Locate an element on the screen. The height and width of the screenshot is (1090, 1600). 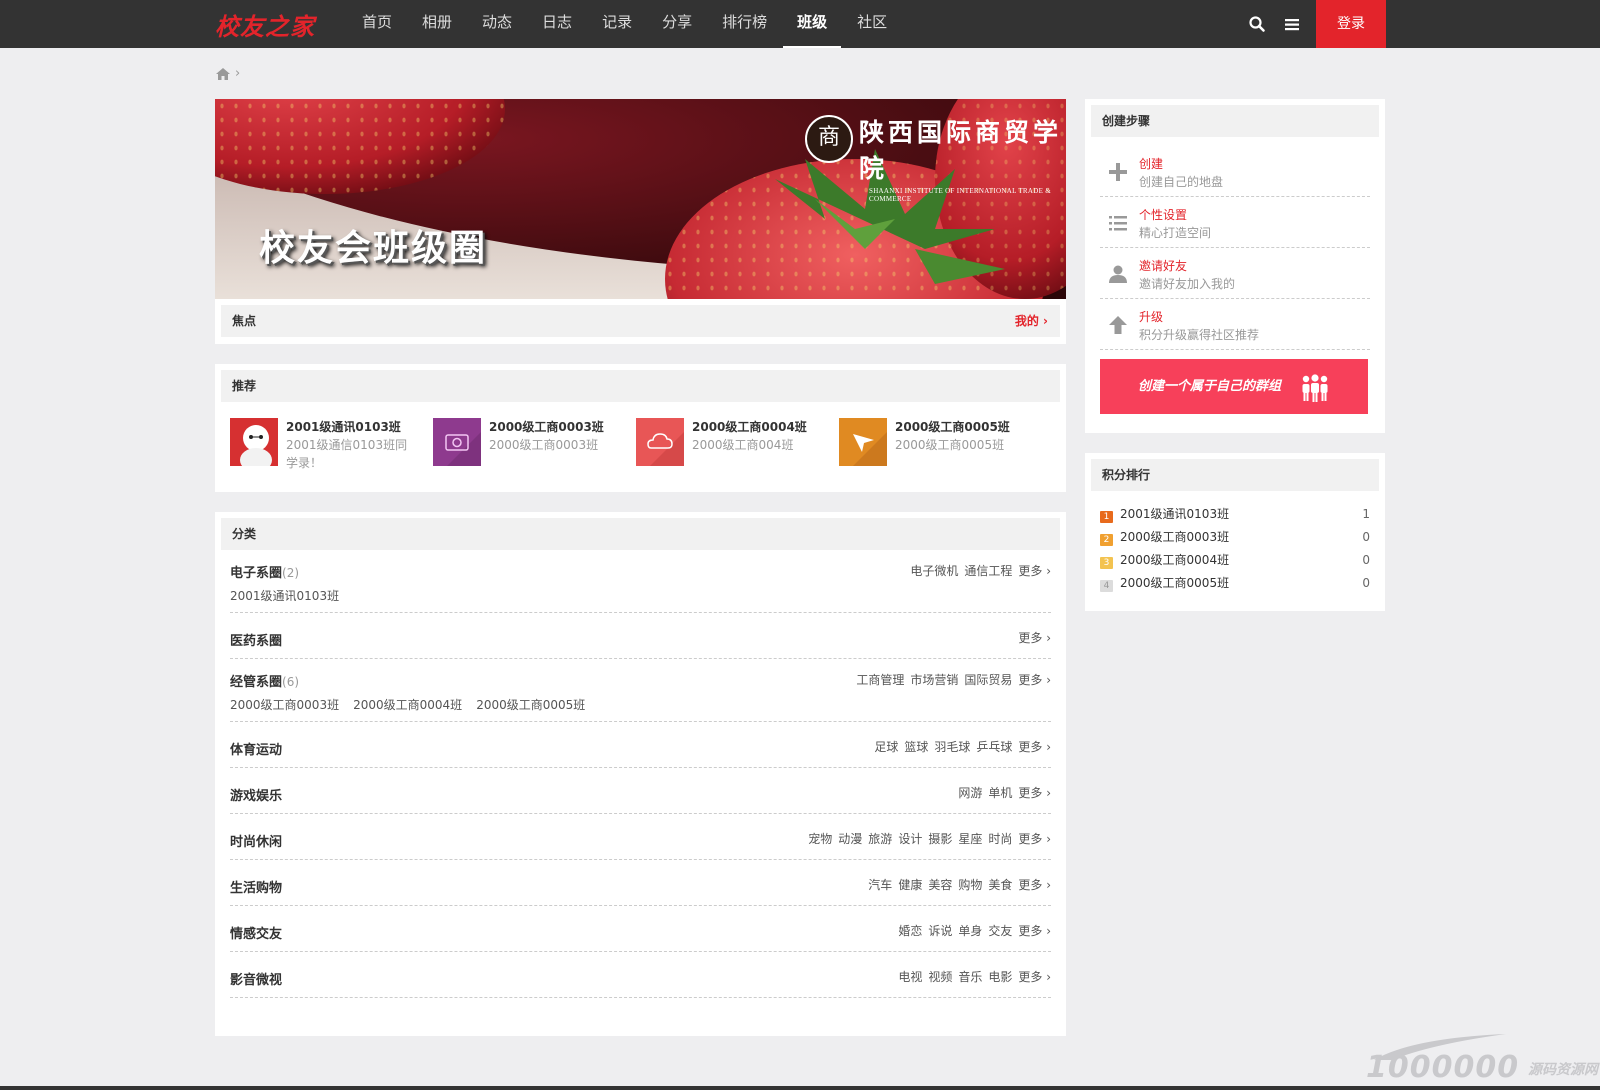
category-tag: 音乐 is located at coordinates (970, 977).